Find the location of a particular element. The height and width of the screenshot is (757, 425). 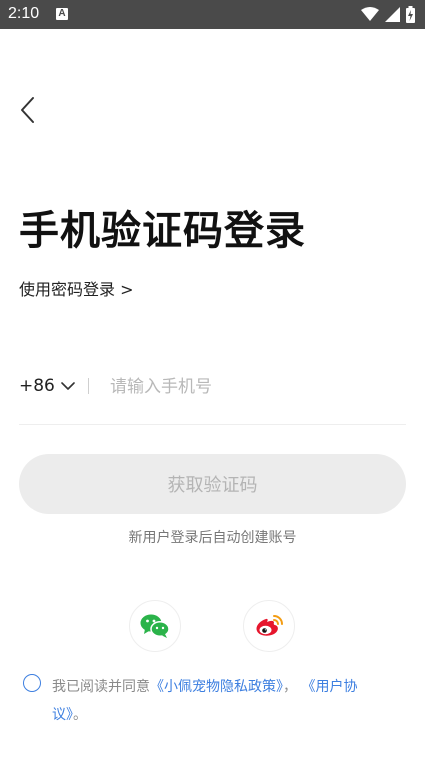

page-title: 手机验证码登录 is located at coordinates (162, 231).